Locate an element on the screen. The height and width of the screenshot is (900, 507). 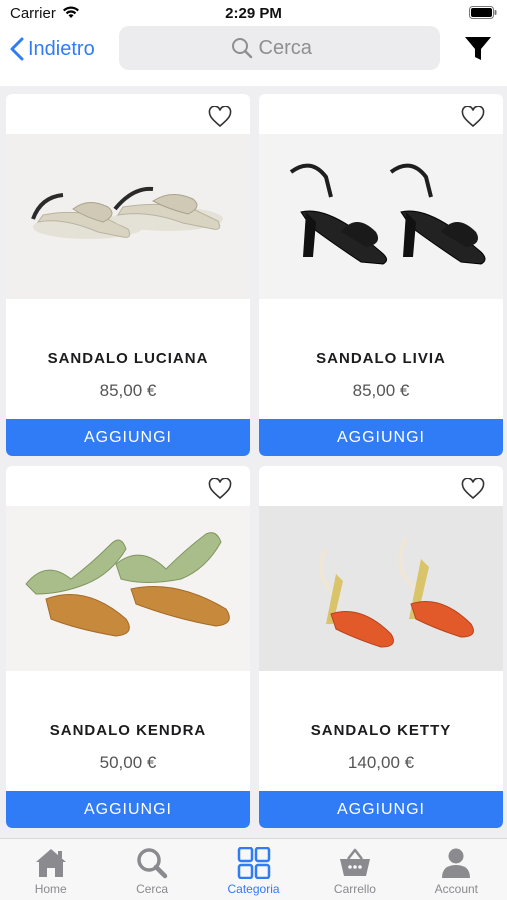
tab-search: Cerca is located at coordinates (151, 869).